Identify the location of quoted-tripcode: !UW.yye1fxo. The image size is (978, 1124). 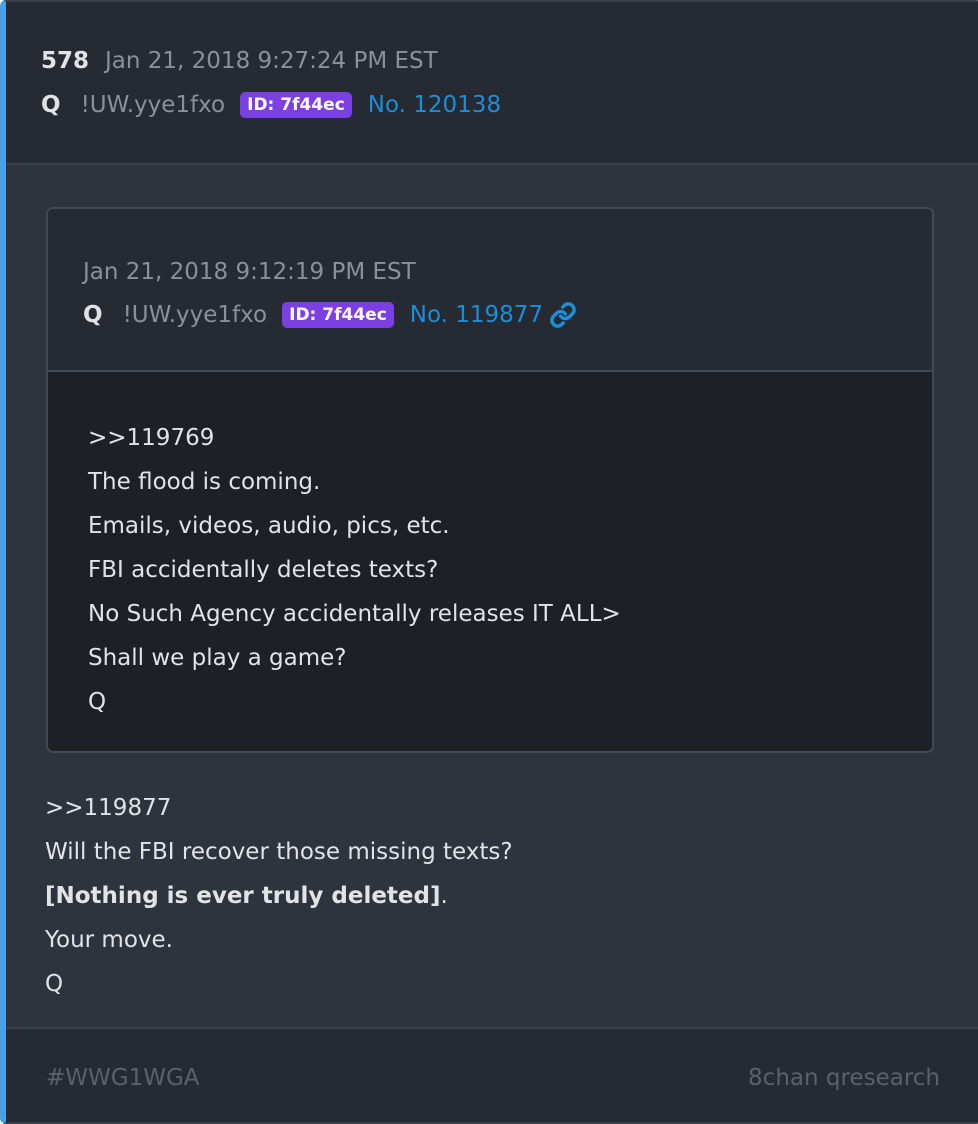
(195, 315).